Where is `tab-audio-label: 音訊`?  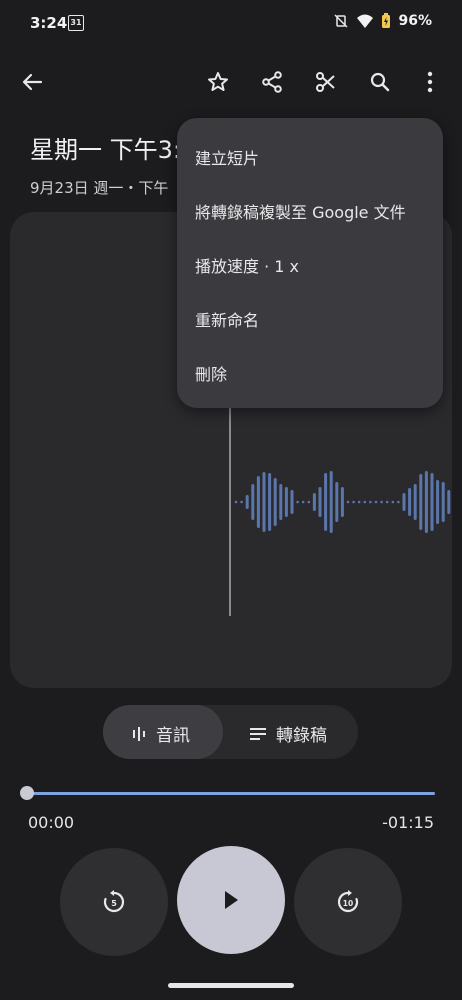 tab-audio-label: 音訊 is located at coordinates (173, 736).